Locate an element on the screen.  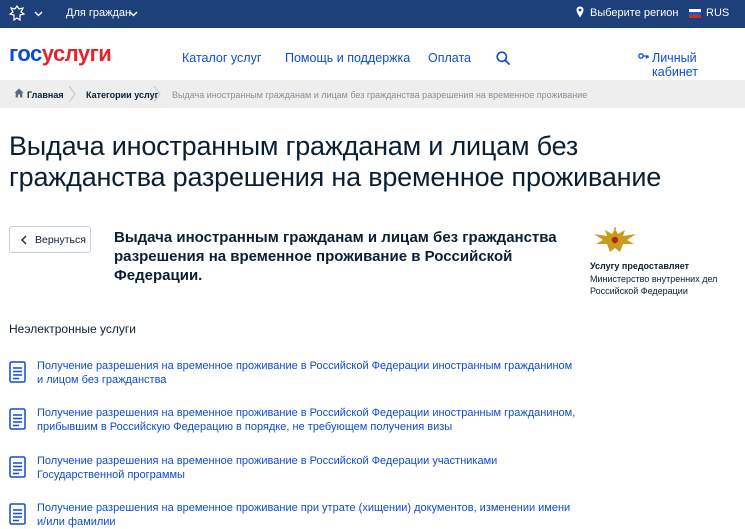
provider-label: Услугу предоставляет is located at coordinates (640, 266).